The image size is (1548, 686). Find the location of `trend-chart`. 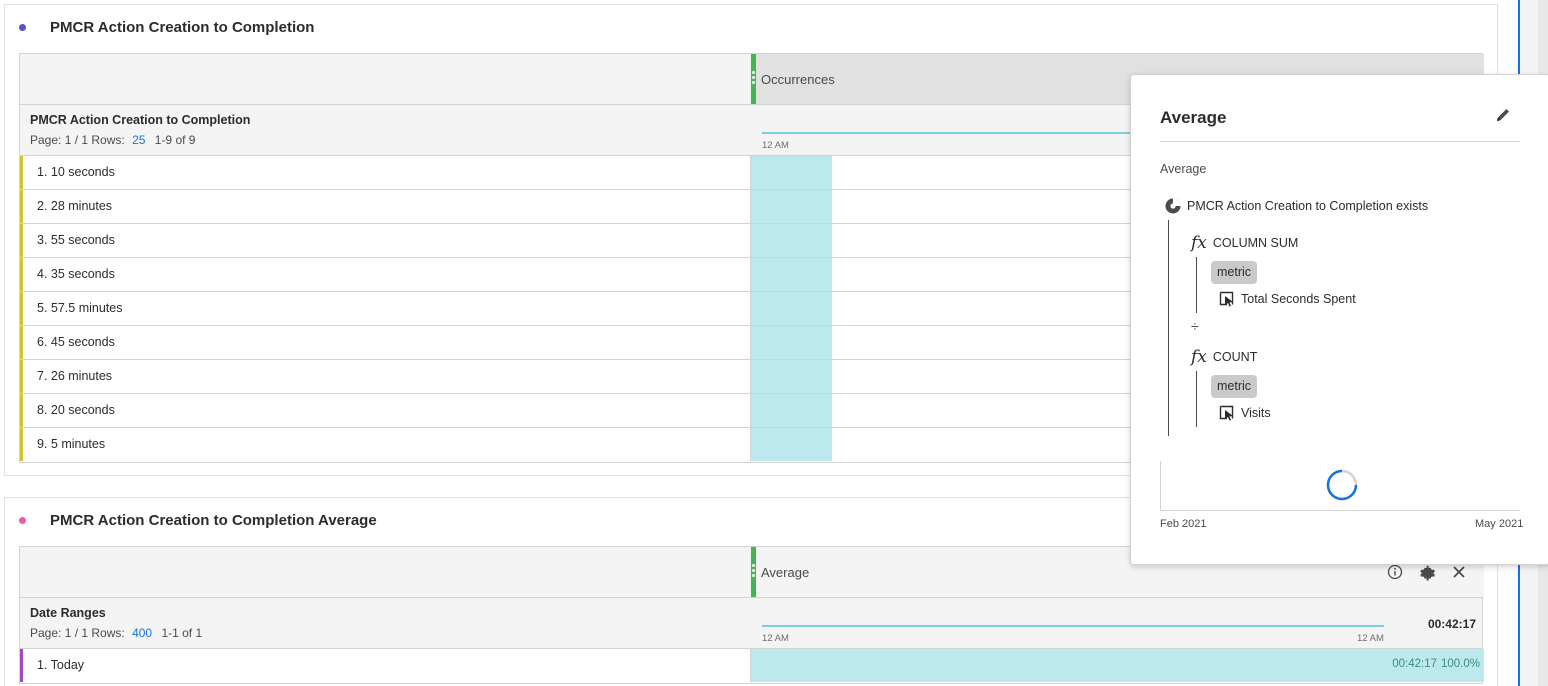

trend-chart is located at coordinates (1340, 486).